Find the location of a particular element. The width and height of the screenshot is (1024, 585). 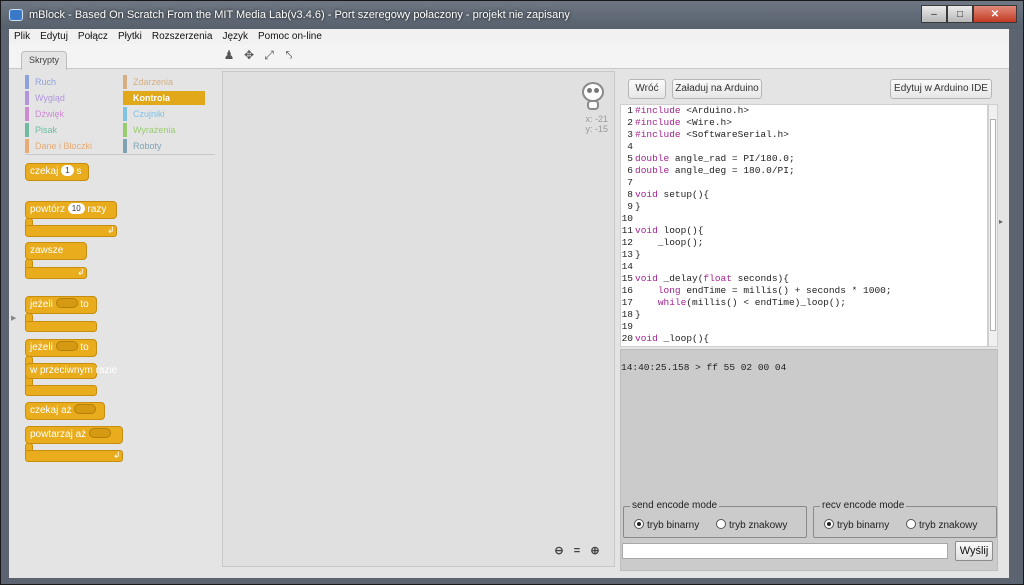

block-if-else: jeżeli to is located at coordinates (61, 348).